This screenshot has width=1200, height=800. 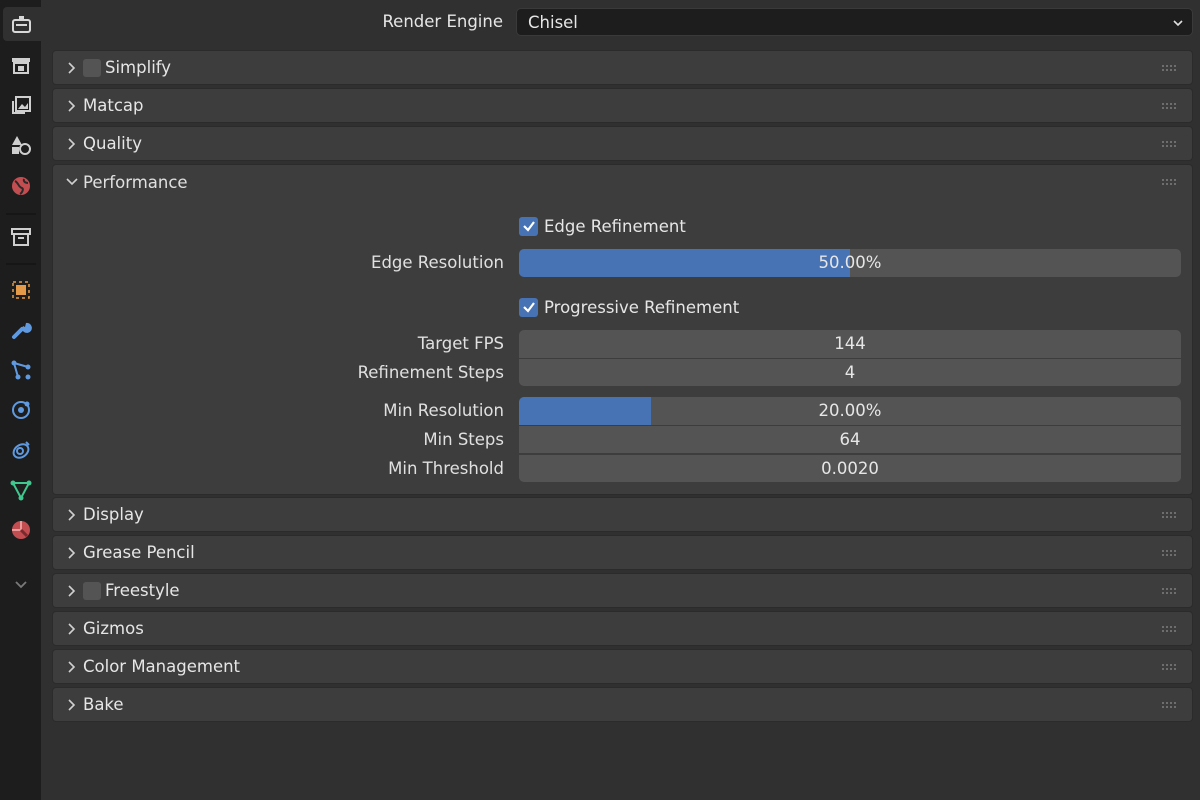 I want to click on constraints-tab, so click(x=21, y=450).